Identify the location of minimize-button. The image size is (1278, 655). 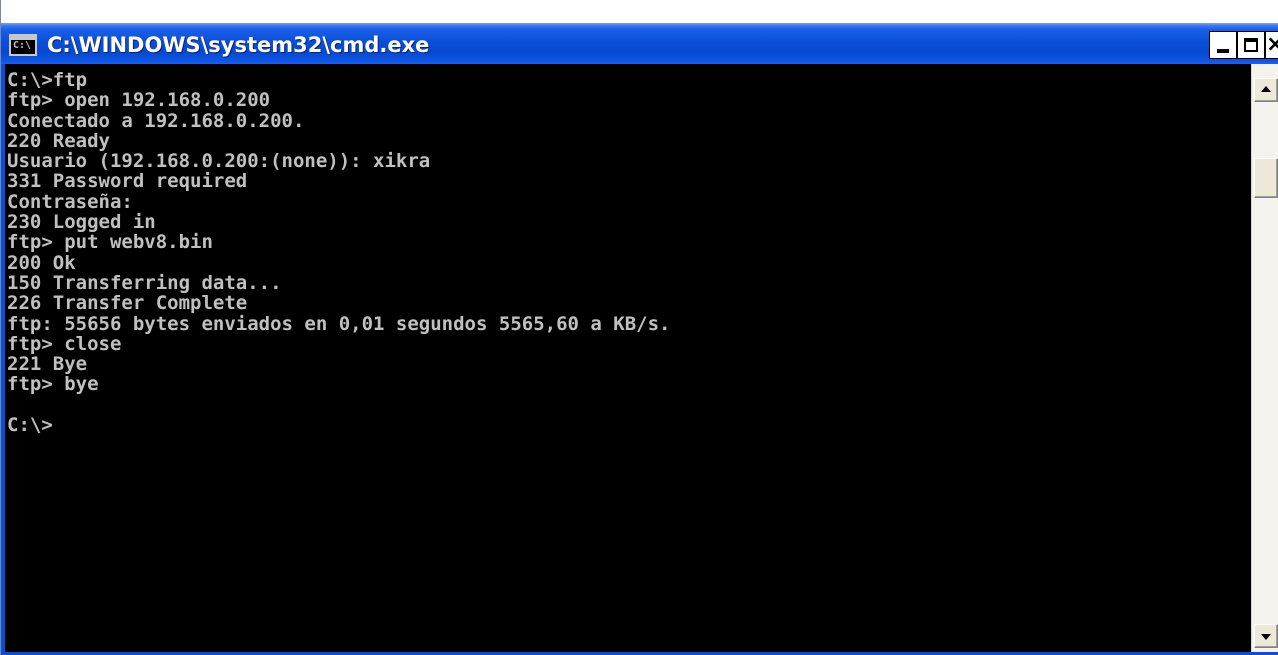
(1223, 45).